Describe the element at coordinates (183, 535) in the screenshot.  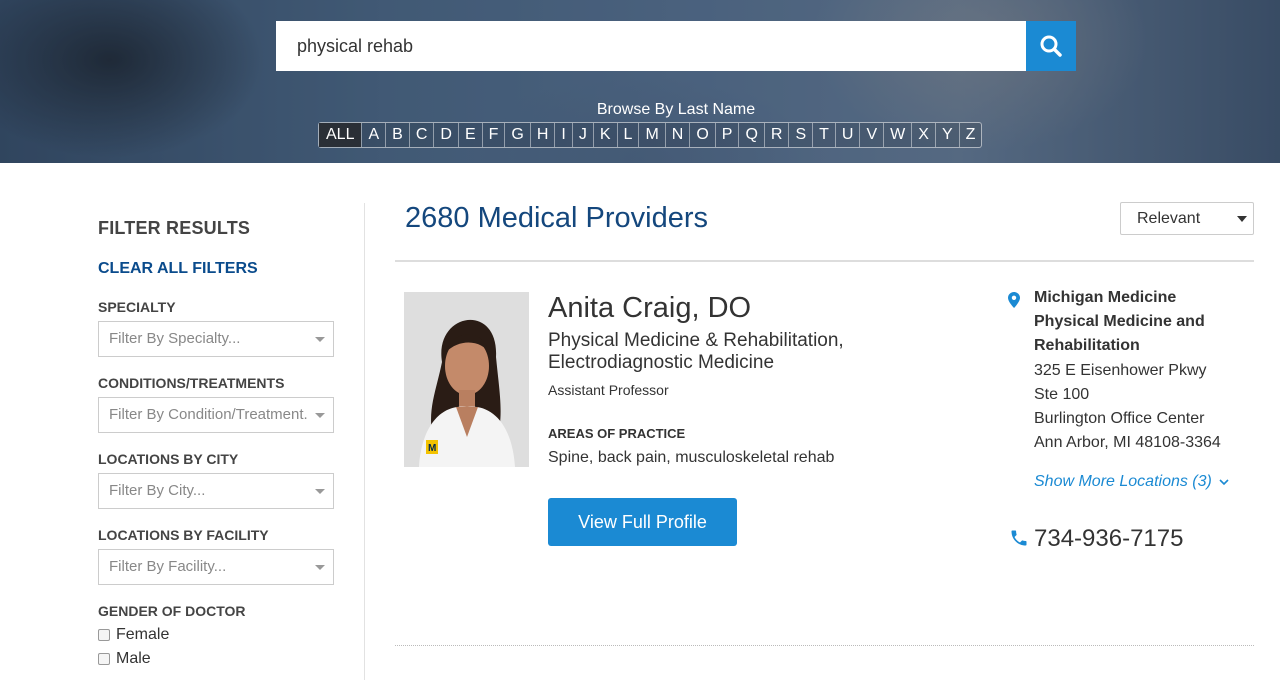
I see `facility-label: LOCATIONS BY FACILITY` at that location.